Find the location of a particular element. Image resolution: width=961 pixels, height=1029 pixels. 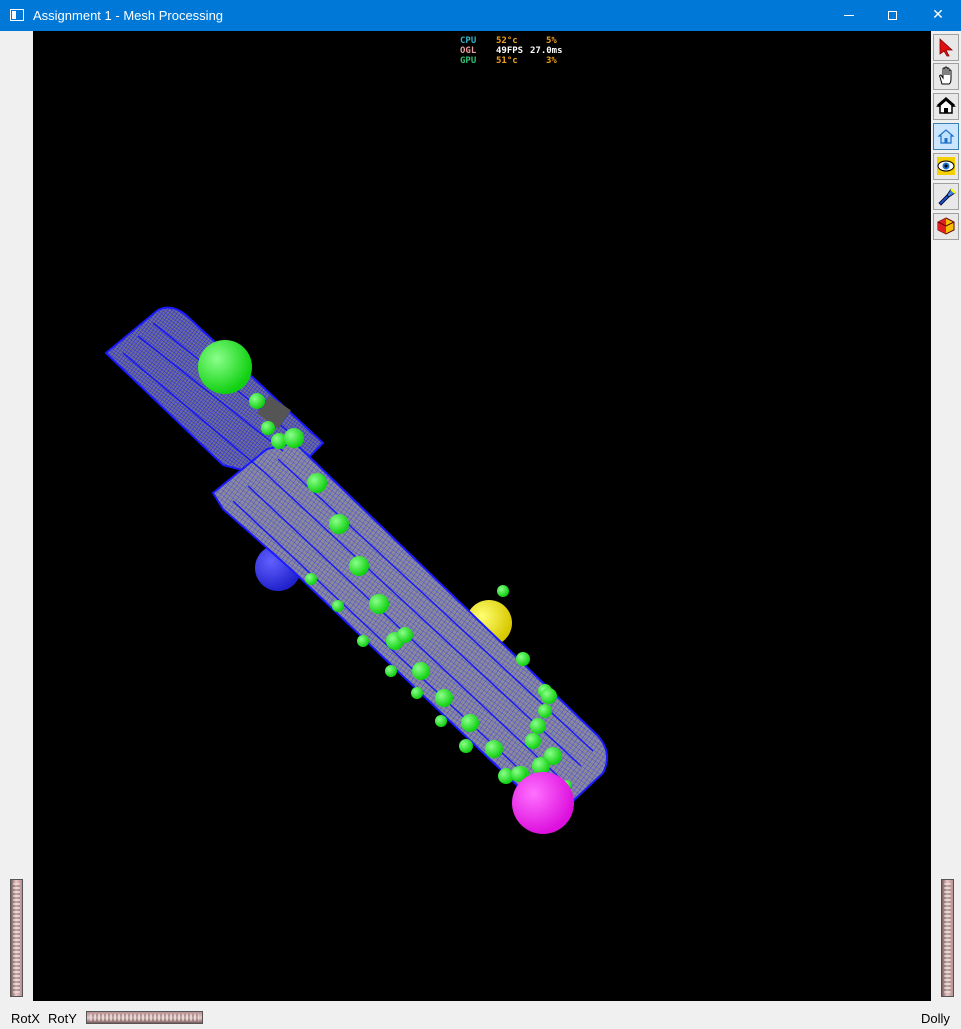

arrow-cursor-icon is located at coordinates (946, 47).